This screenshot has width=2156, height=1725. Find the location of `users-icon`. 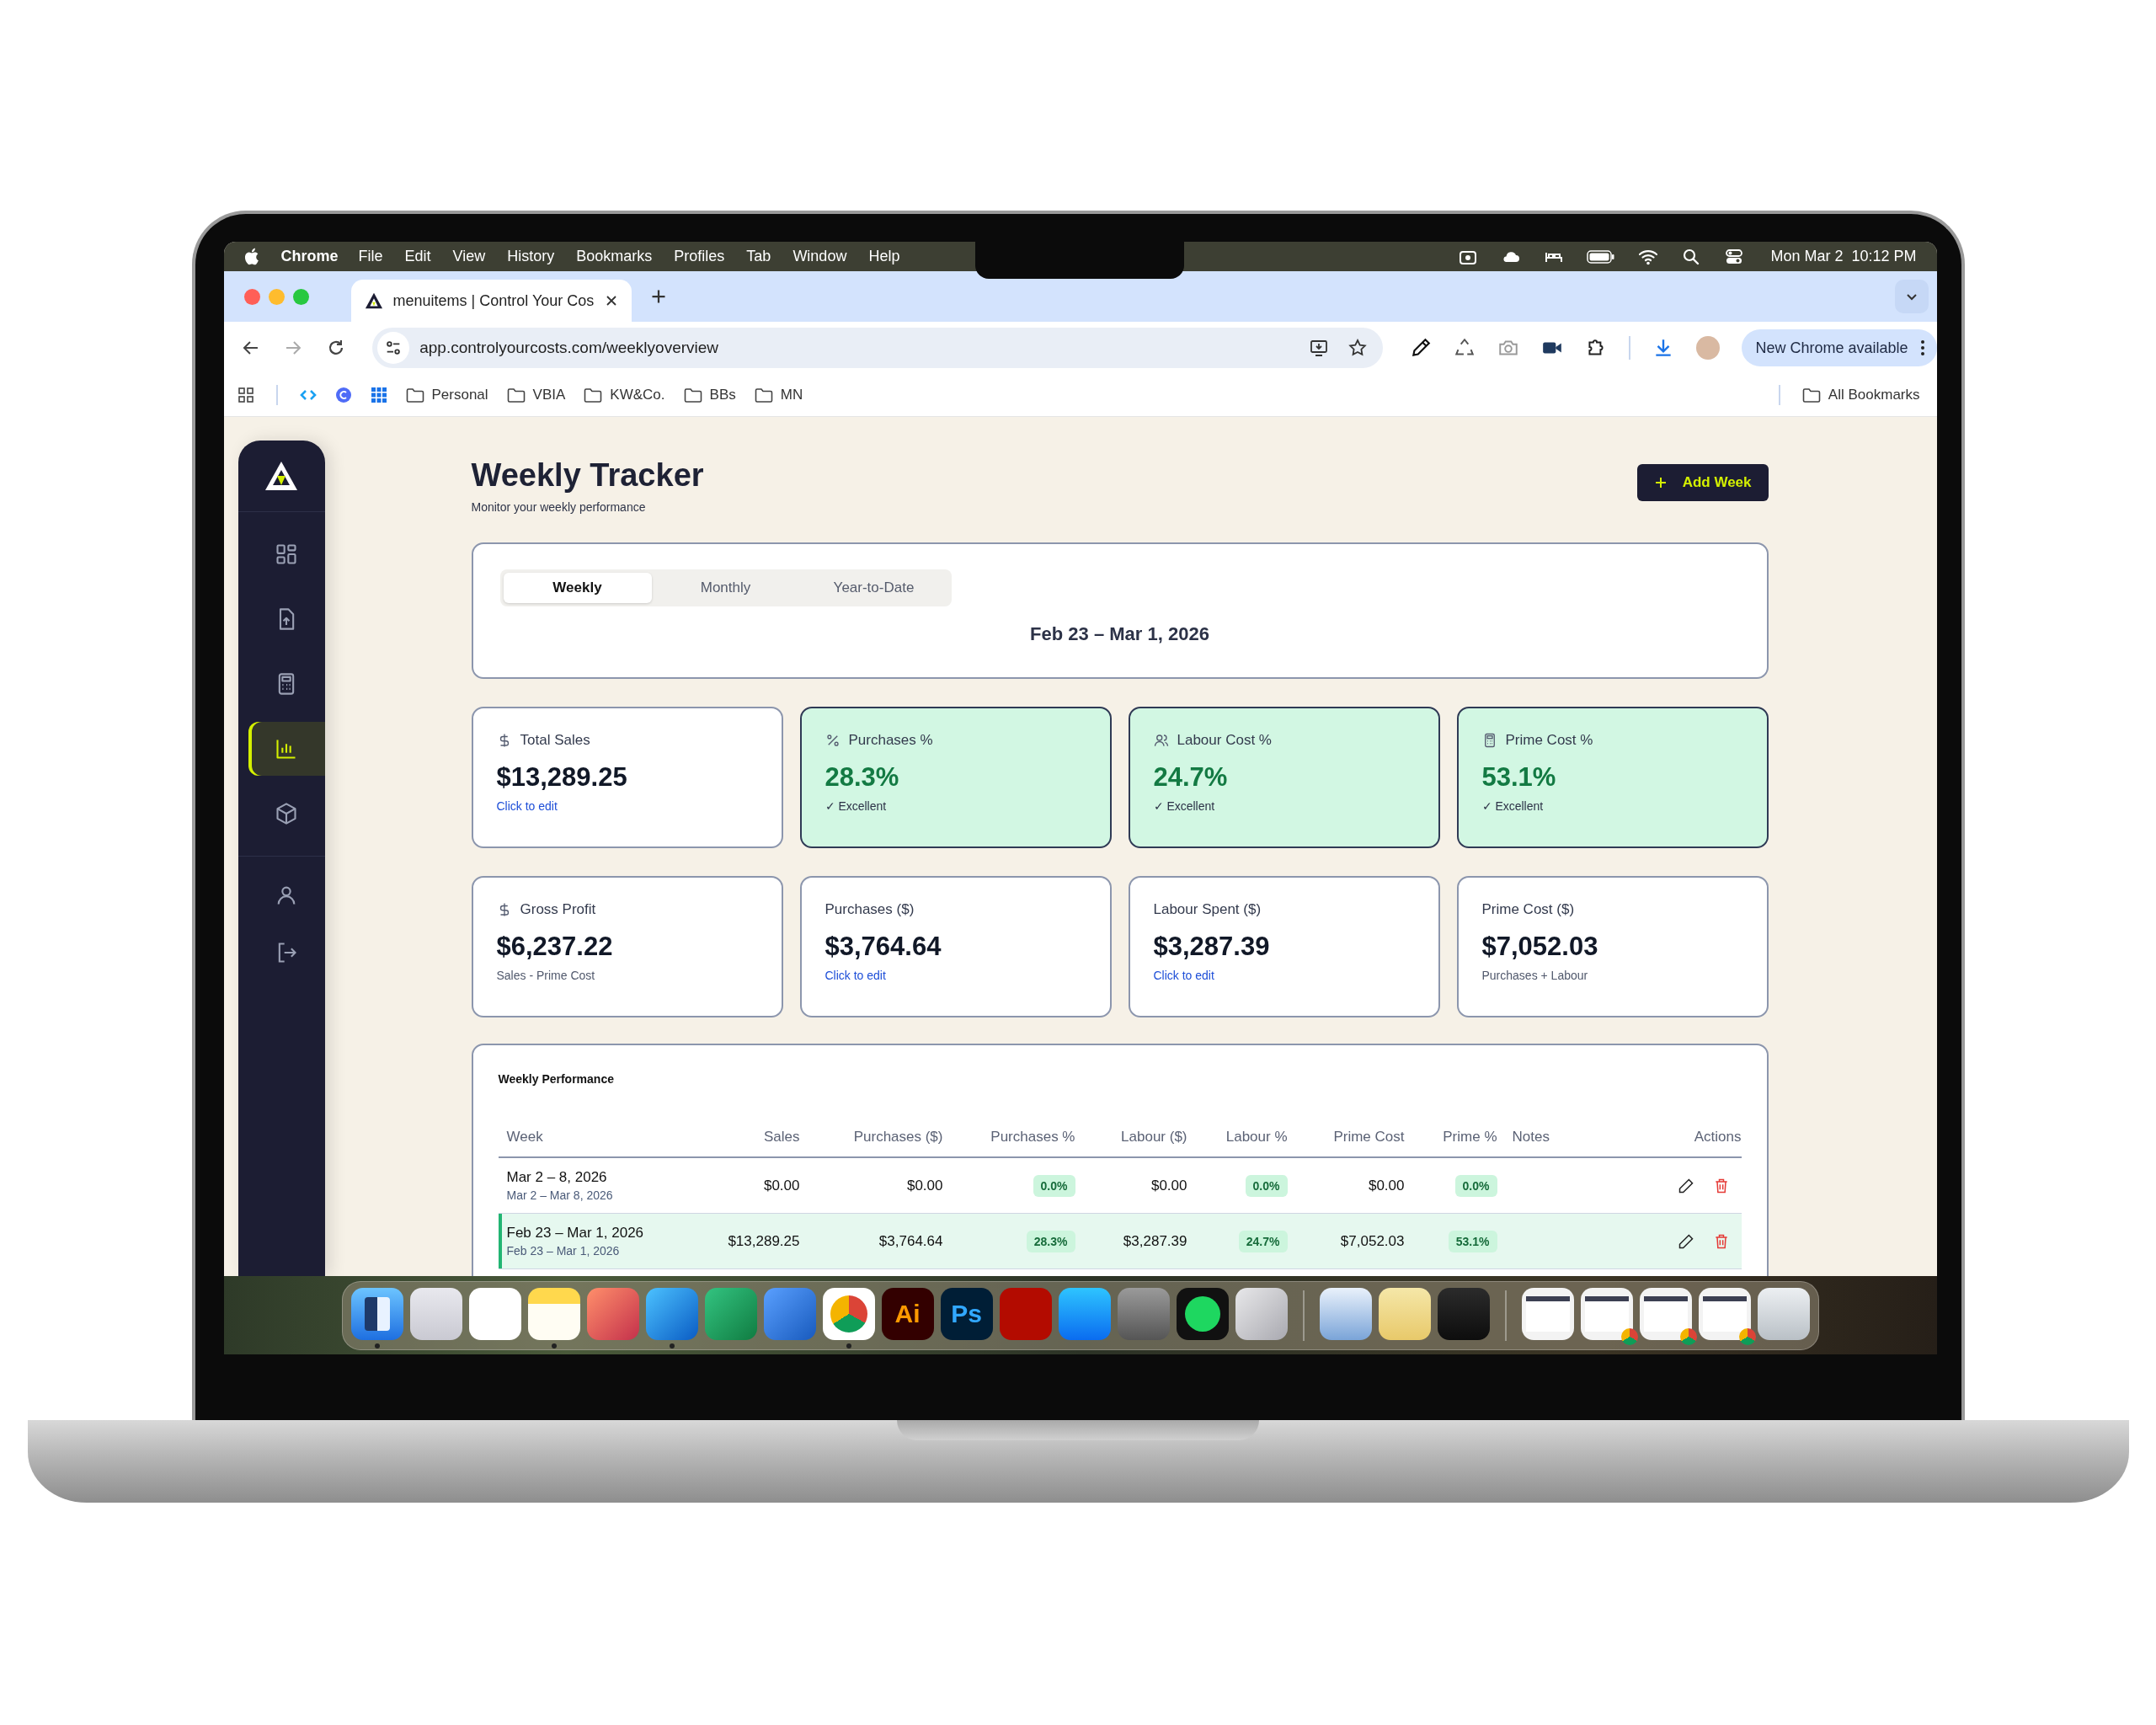

users-icon is located at coordinates (1161, 740).